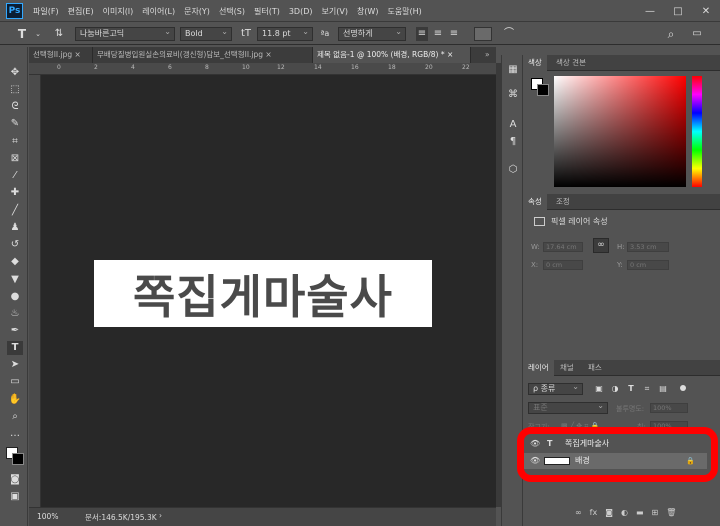 The width and height of the screenshot is (720, 526). What do you see at coordinates (15, 417) in the screenshot?
I see `zoom-tool-icon: ⌕` at bounding box center [15, 417].